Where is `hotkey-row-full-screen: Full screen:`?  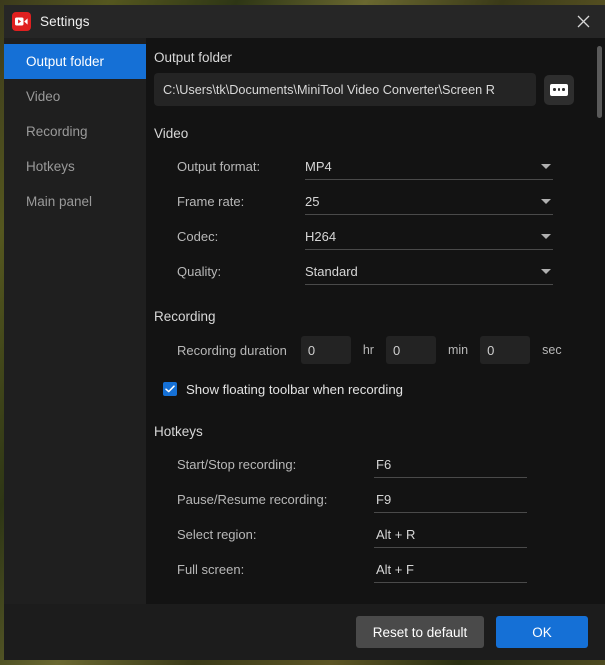 hotkey-row-full-screen: Full screen: is located at coordinates (369, 569).